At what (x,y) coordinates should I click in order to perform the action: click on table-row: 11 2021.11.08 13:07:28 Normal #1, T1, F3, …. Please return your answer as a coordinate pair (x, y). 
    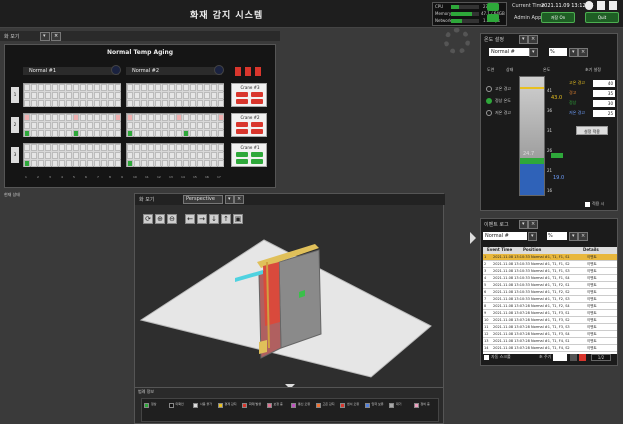
    Looking at the image, I should click on (550, 327).